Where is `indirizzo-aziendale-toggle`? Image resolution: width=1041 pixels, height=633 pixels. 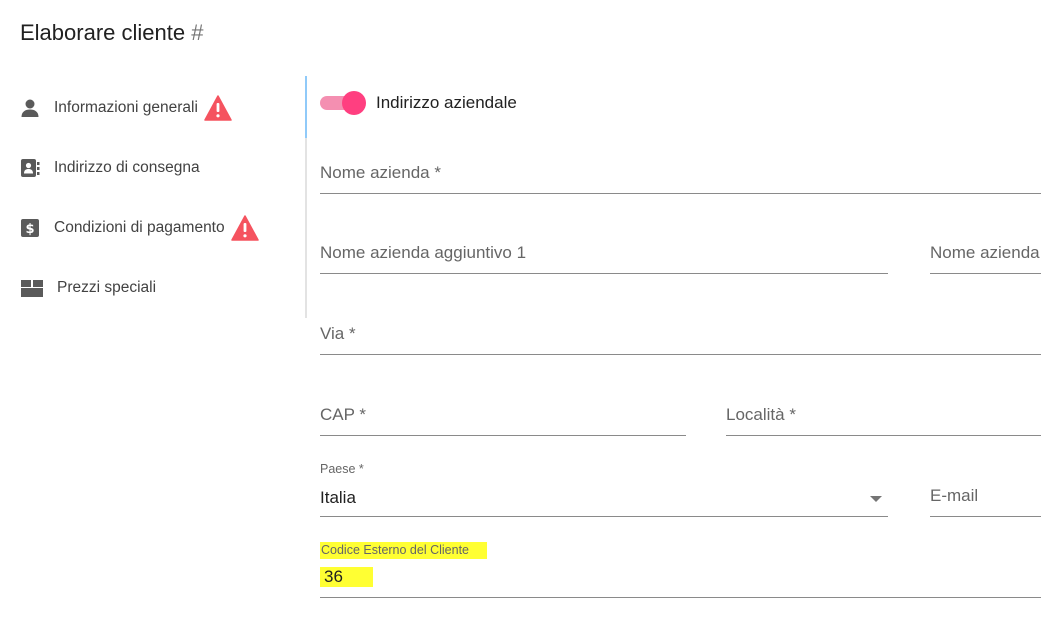
indirizzo-aziendale-toggle is located at coordinates (345, 103).